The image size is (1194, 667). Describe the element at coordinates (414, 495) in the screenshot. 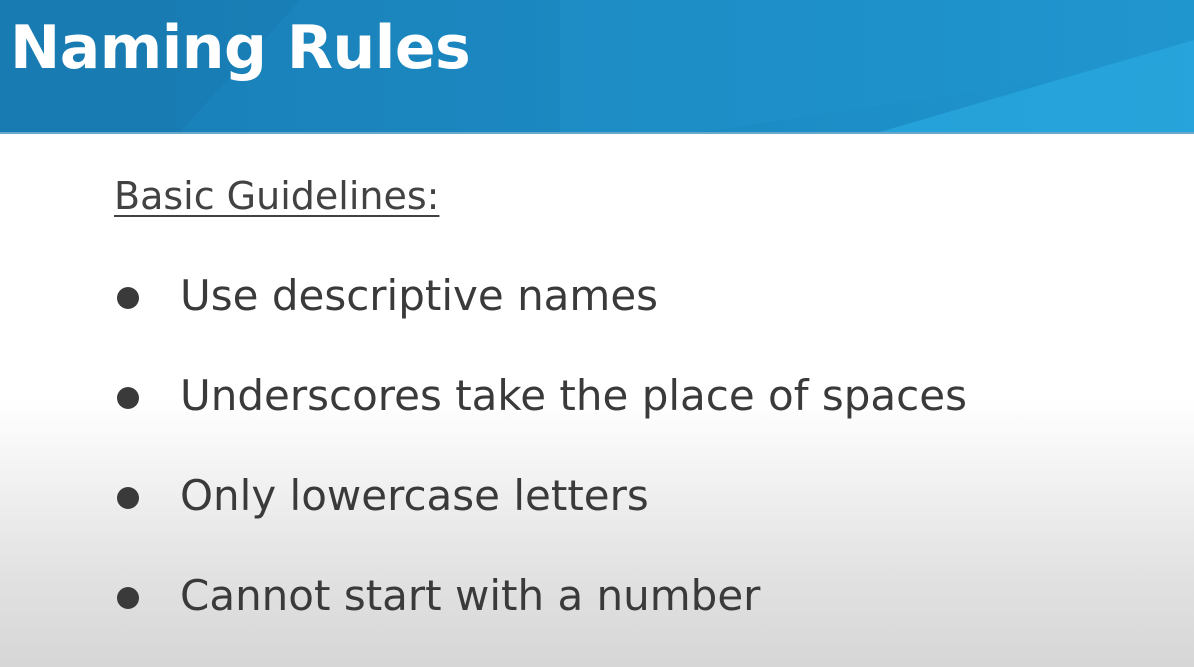

I see `bullet-text: Only lowercase letters` at that location.